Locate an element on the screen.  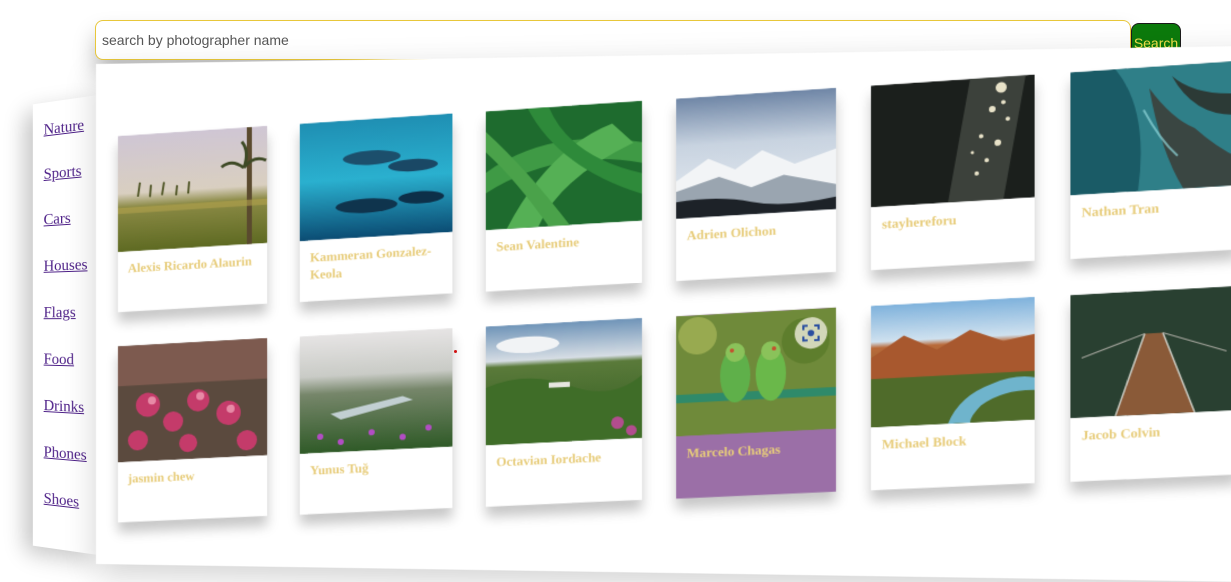
photographer-name: stayhereforu is located at coordinates (919, 222).